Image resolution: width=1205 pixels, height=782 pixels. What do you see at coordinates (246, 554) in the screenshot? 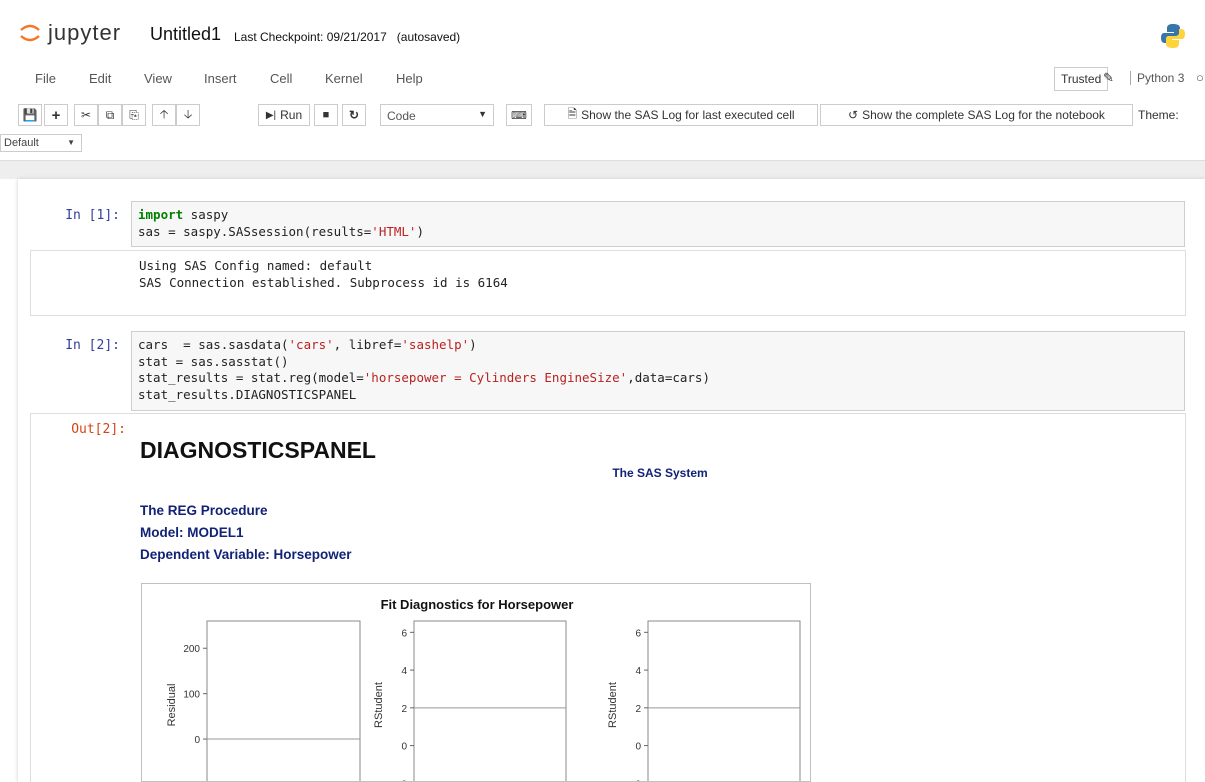
I see `dependent-variable-line: Dependent Variable: Horsepower` at bounding box center [246, 554].